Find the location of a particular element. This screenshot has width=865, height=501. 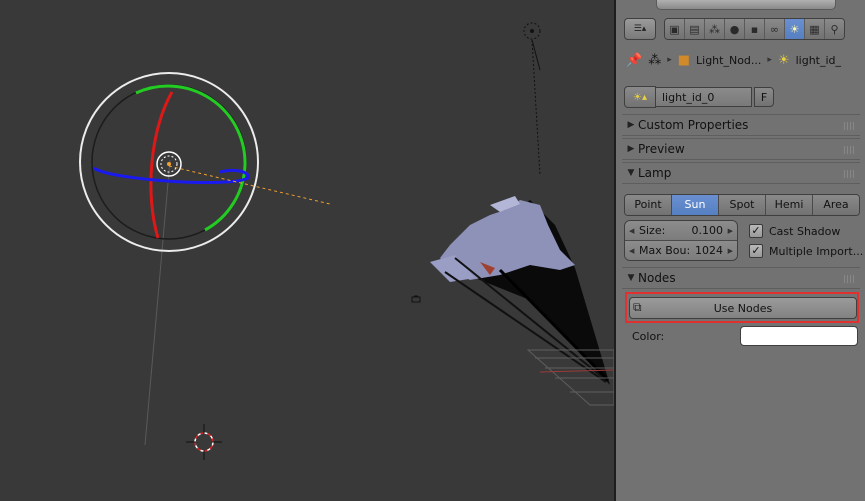

max-bounces-field: ◀ Max Bou: 1024 ▶ is located at coordinates (681, 250).